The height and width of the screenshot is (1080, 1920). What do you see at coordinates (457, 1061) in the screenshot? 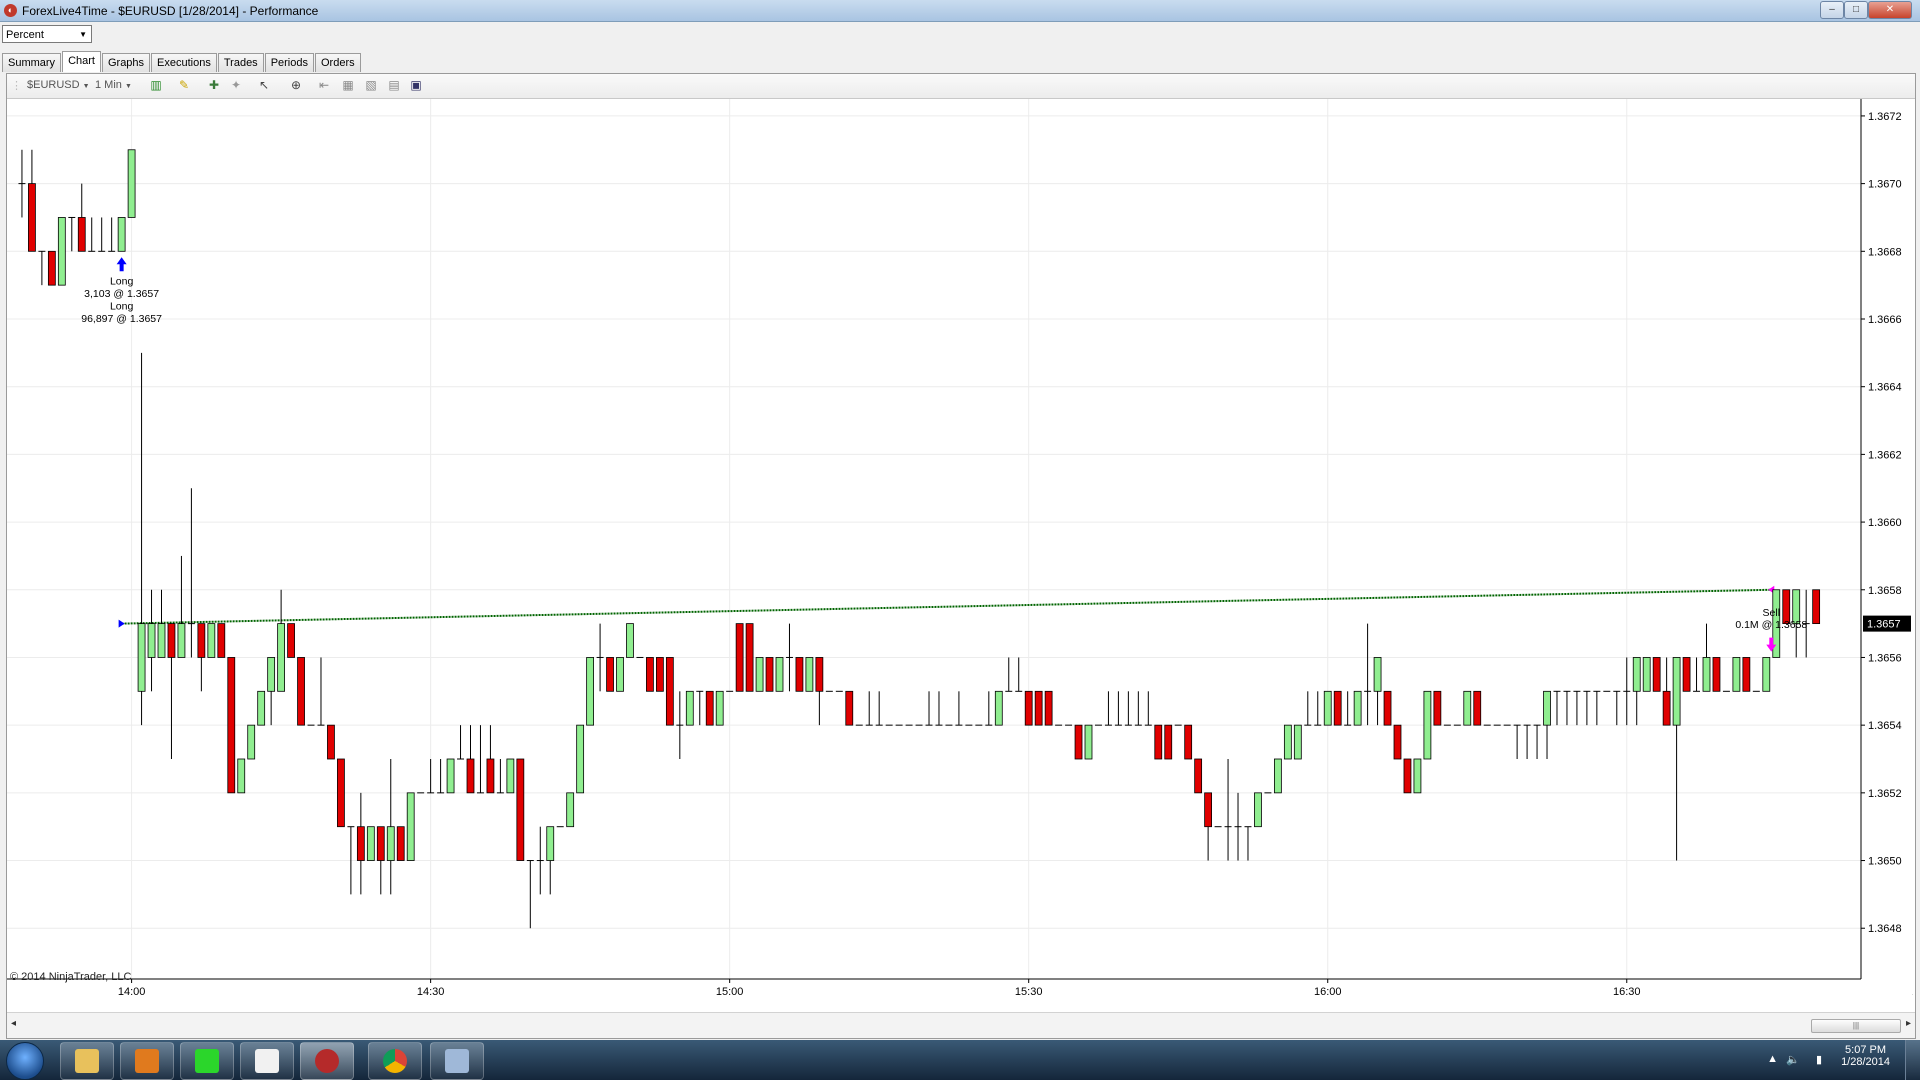
I see `taskbar-remote-desktop` at bounding box center [457, 1061].